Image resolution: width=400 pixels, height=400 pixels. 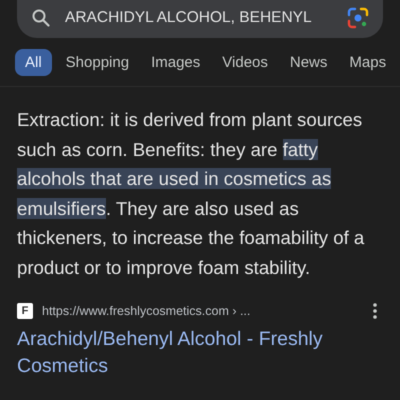 What do you see at coordinates (358, 18) in the screenshot?
I see `camera-lens-icon` at bounding box center [358, 18].